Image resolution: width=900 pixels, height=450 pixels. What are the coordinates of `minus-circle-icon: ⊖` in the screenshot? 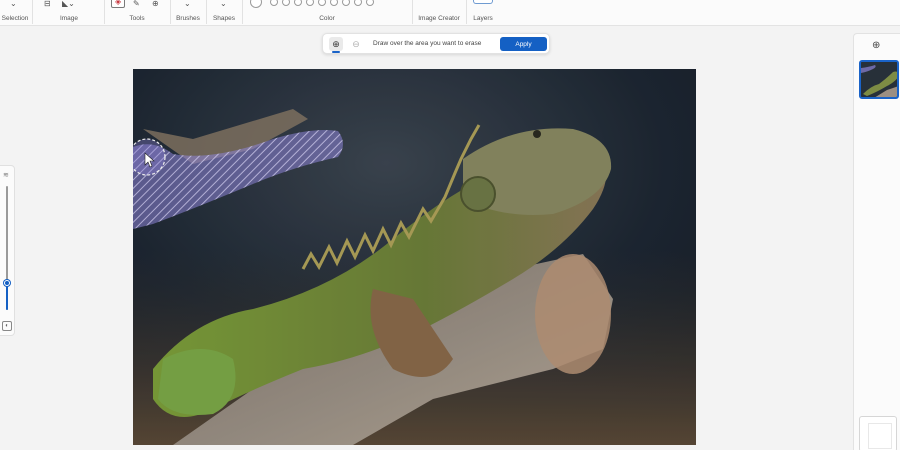 It's located at (356, 43).